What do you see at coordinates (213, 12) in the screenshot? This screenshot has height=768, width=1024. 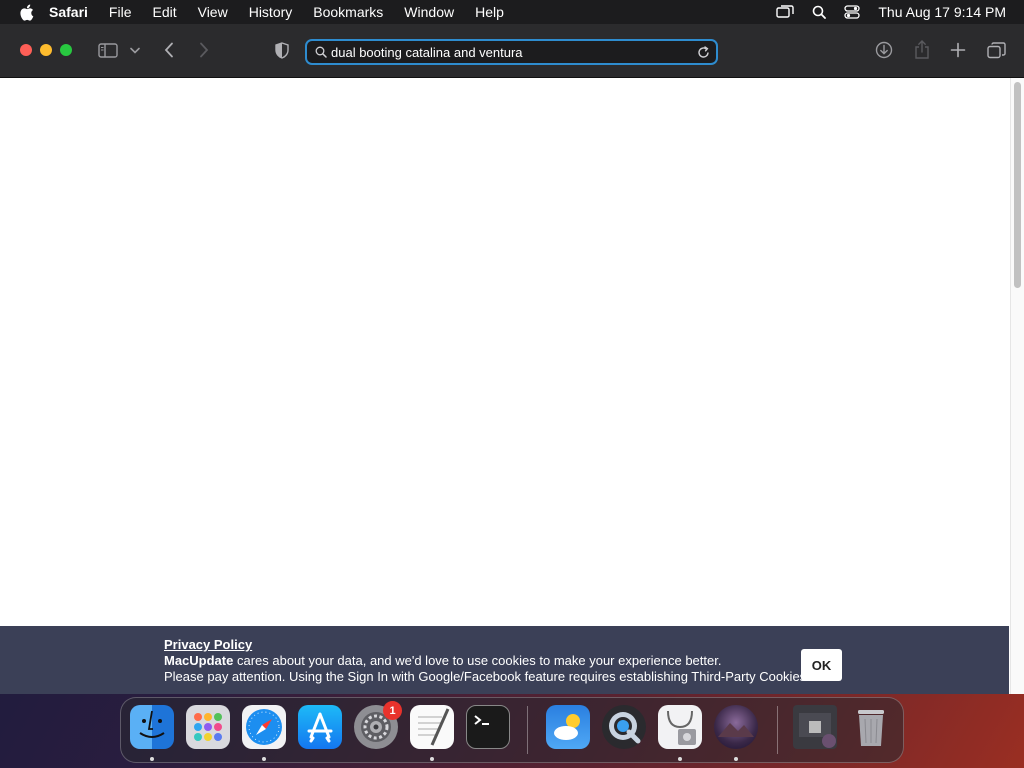 I see `menu-view: View` at bounding box center [213, 12].